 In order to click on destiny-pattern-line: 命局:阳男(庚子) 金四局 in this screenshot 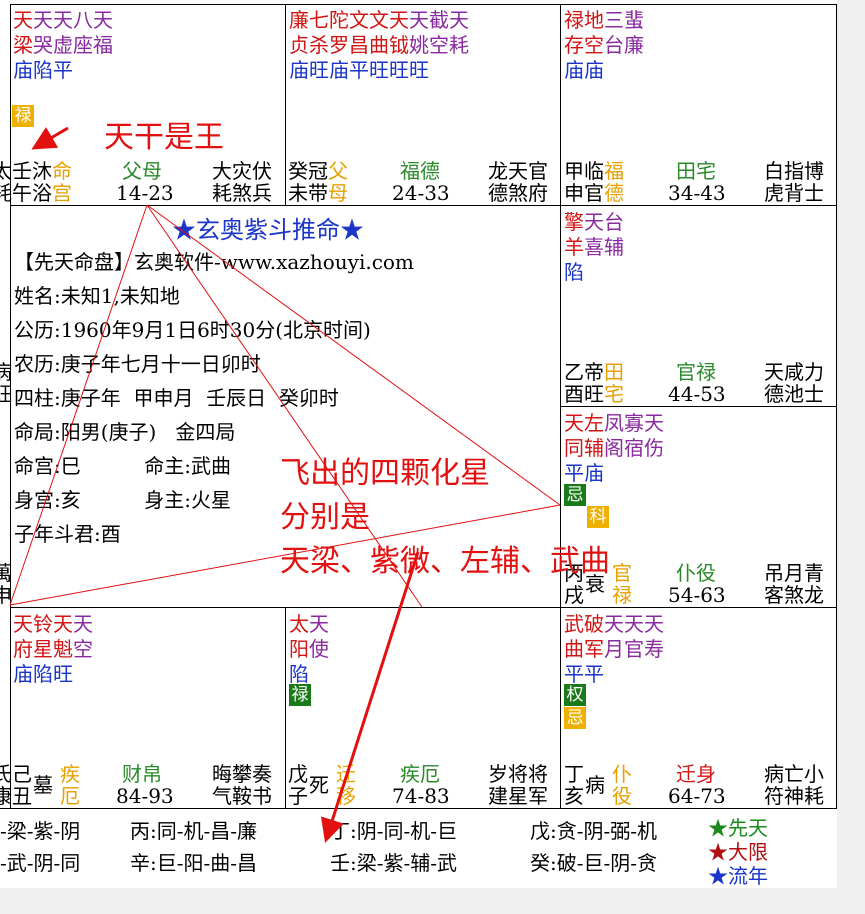, I will do `click(125, 432)`.